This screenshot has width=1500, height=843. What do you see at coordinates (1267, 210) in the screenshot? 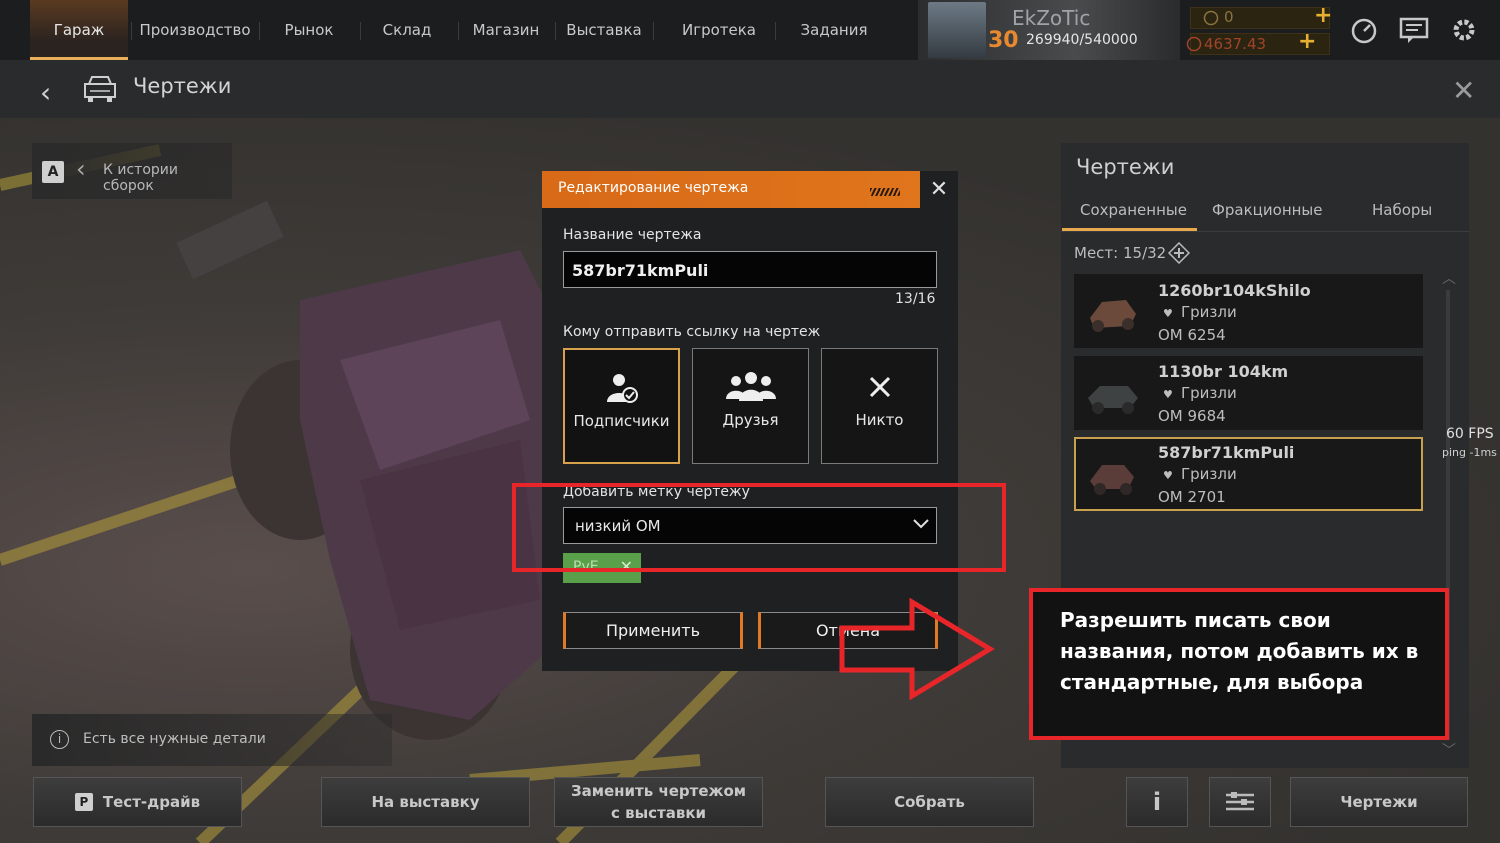
I see `tab-faction: Фракционные` at bounding box center [1267, 210].